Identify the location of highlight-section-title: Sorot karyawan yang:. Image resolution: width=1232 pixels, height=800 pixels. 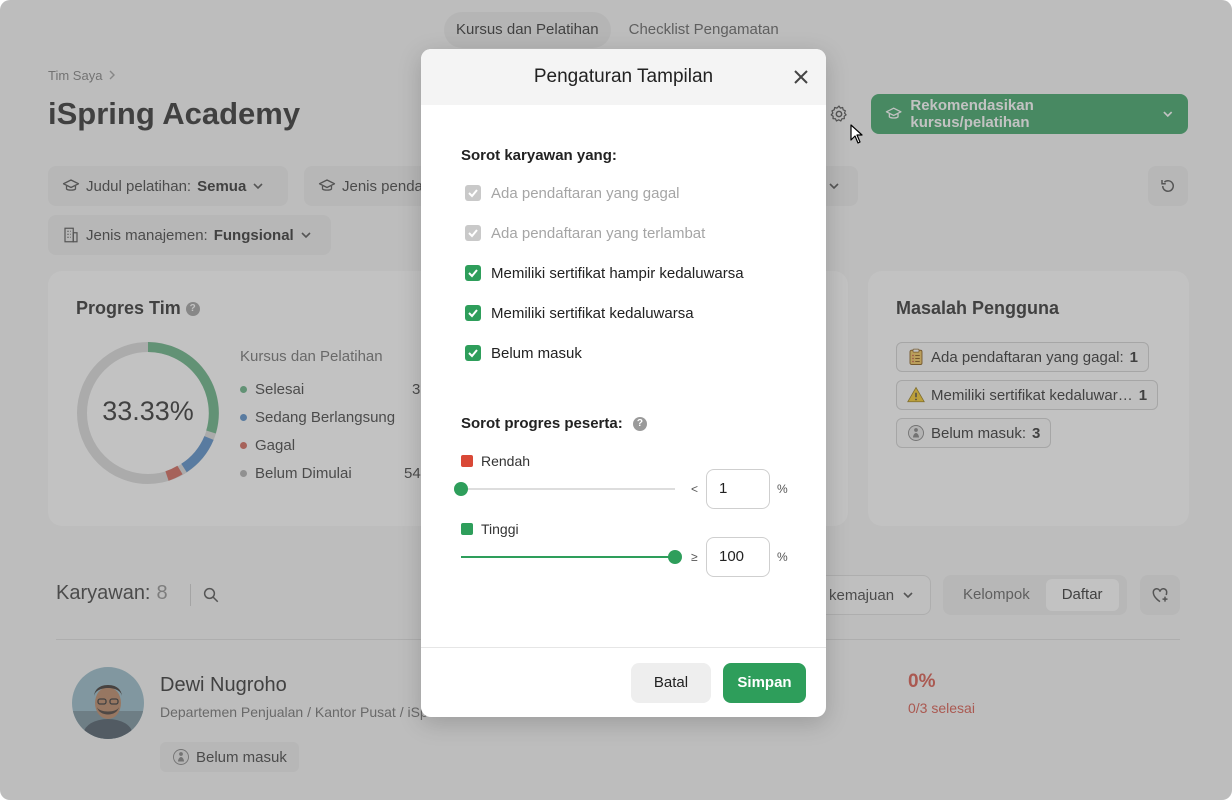
(539, 155).